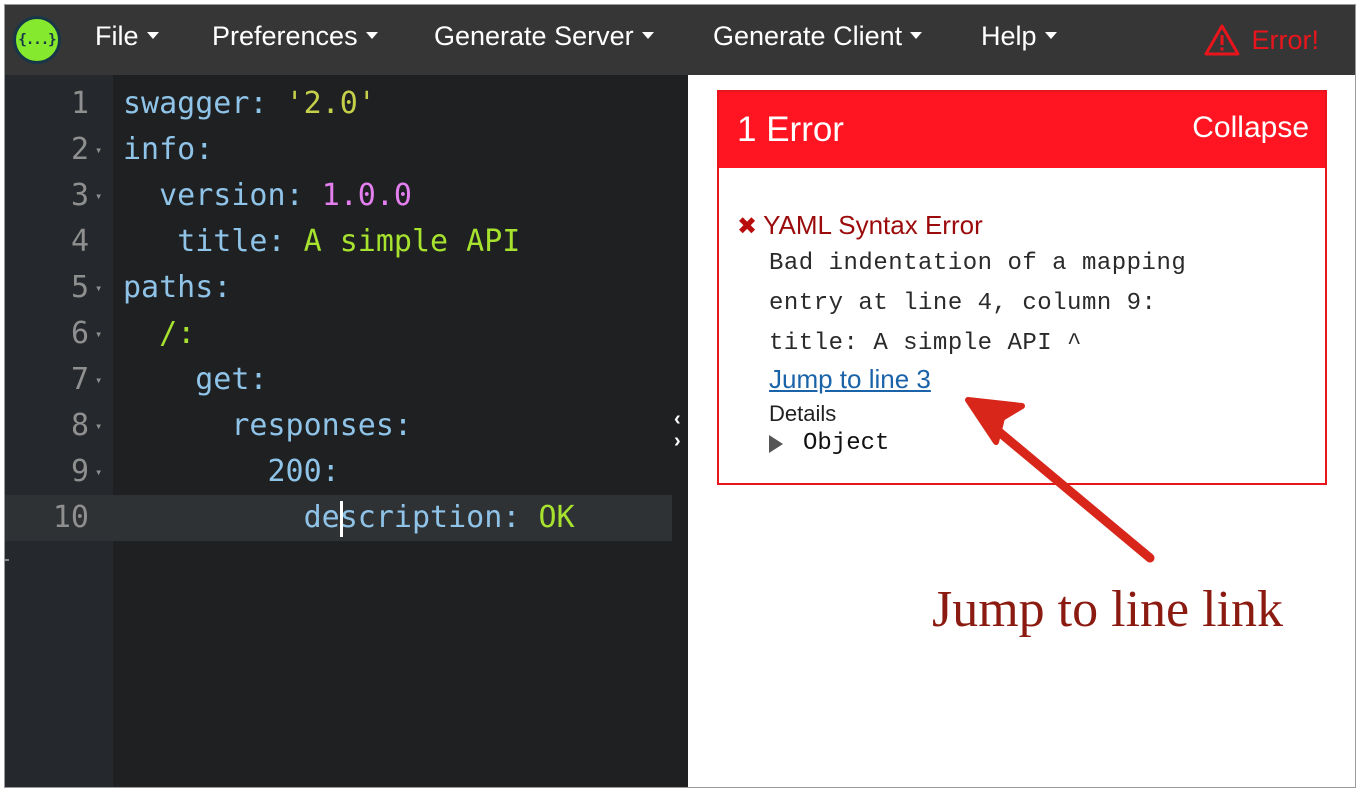 The width and height of the screenshot is (1360, 792). What do you see at coordinates (1285, 40) in the screenshot?
I see `error-status-label: Error!` at bounding box center [1285, 40].